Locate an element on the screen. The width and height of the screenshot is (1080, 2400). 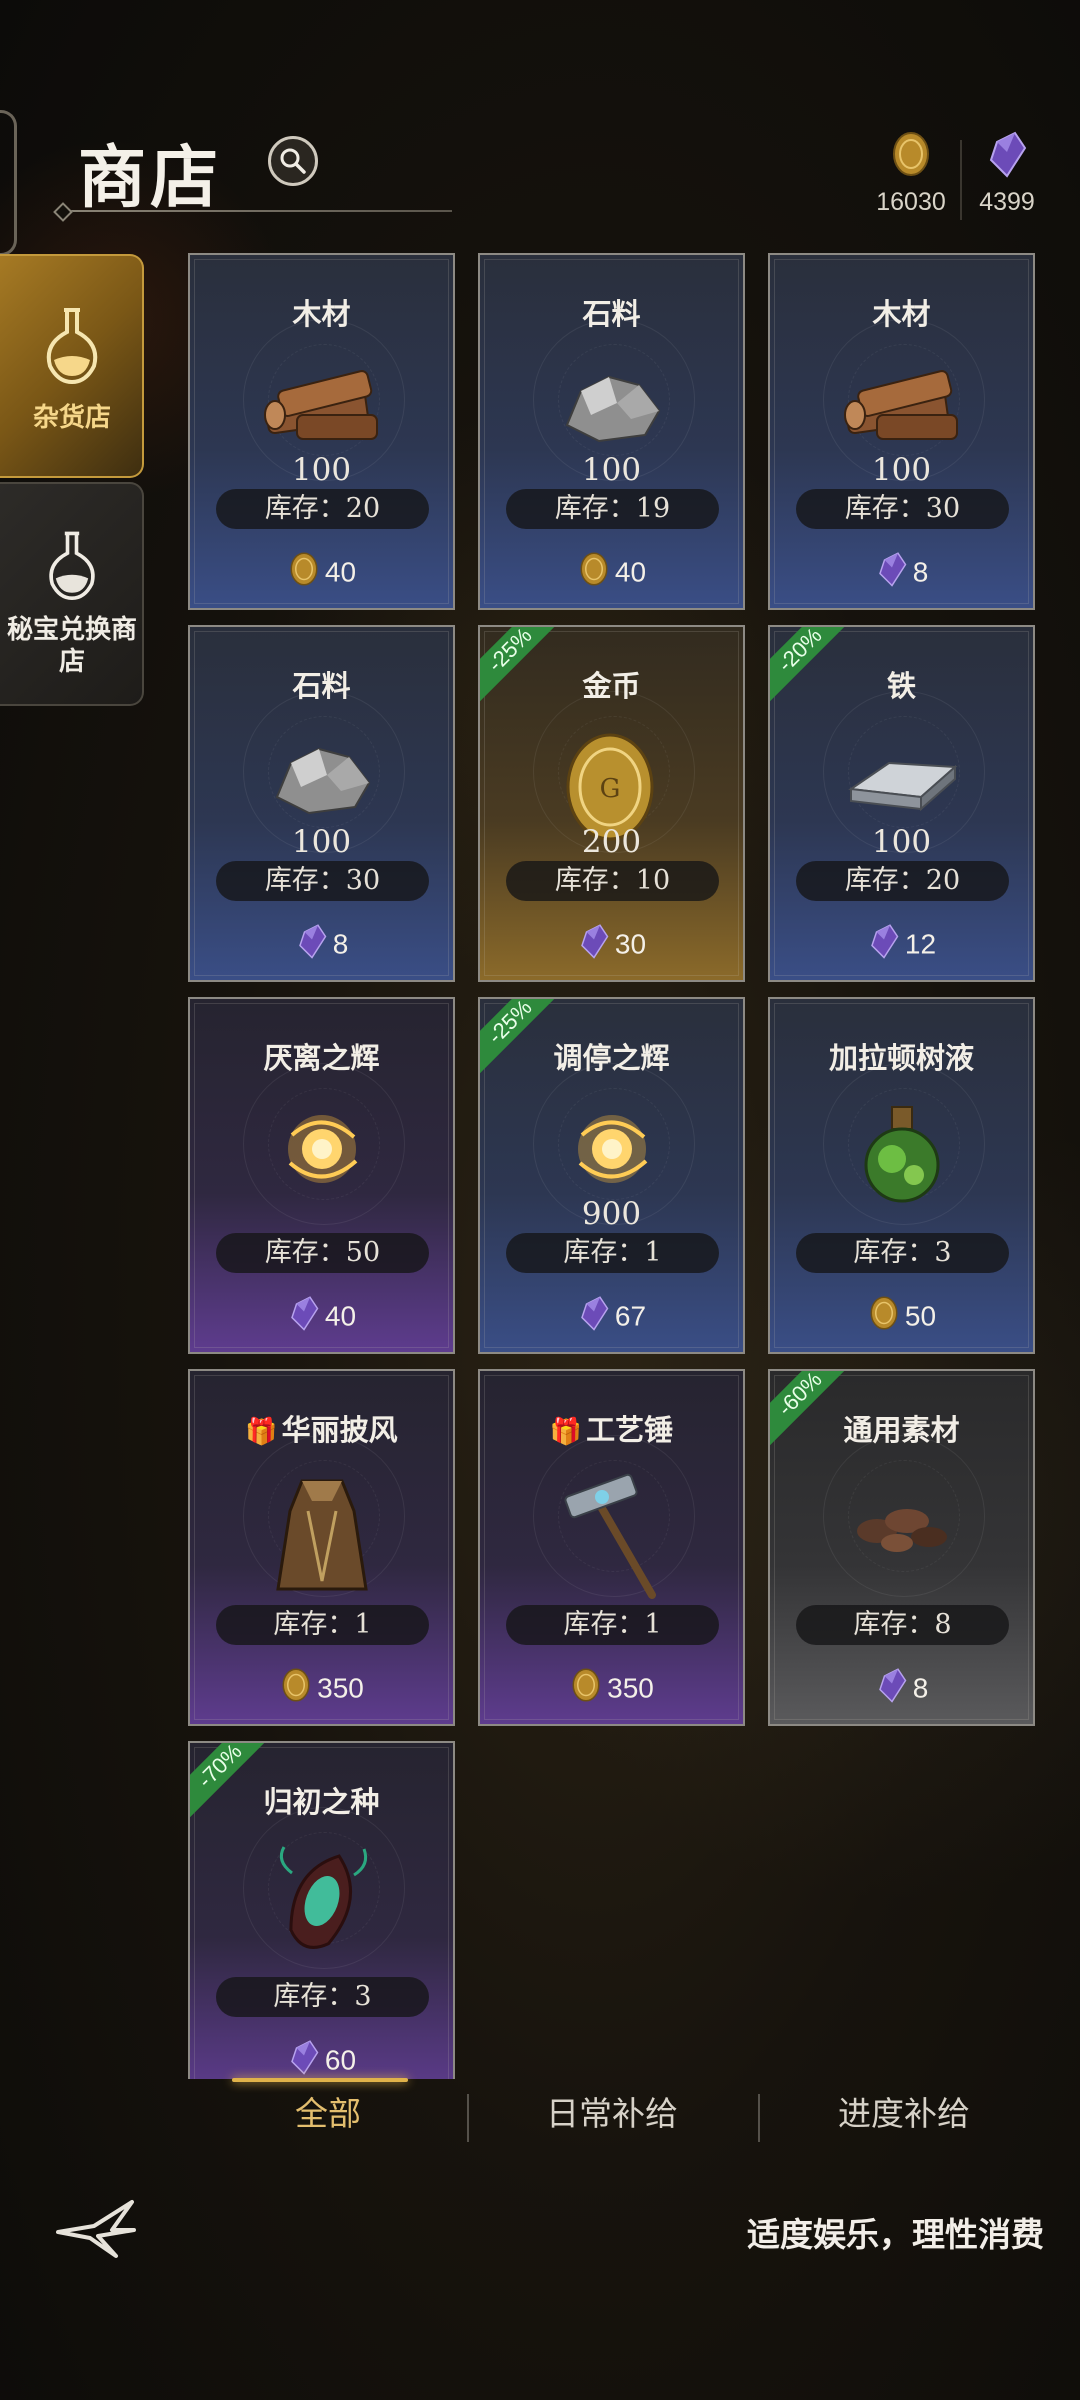
gem-amount: 4399 is located at coordinates (1007, 202).